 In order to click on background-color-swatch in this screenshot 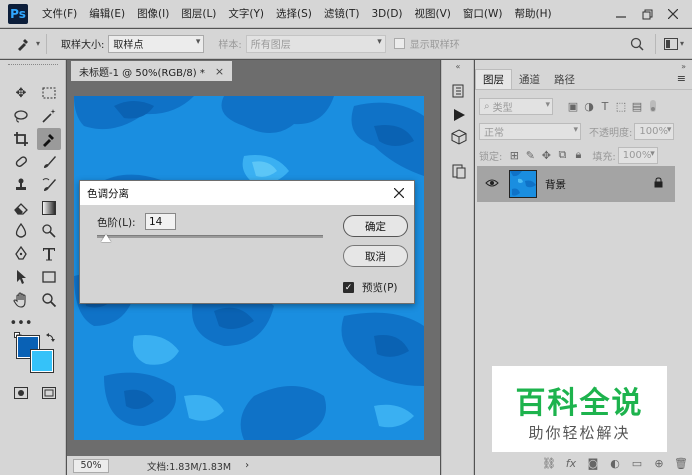, I will do `click(42, 361)`.